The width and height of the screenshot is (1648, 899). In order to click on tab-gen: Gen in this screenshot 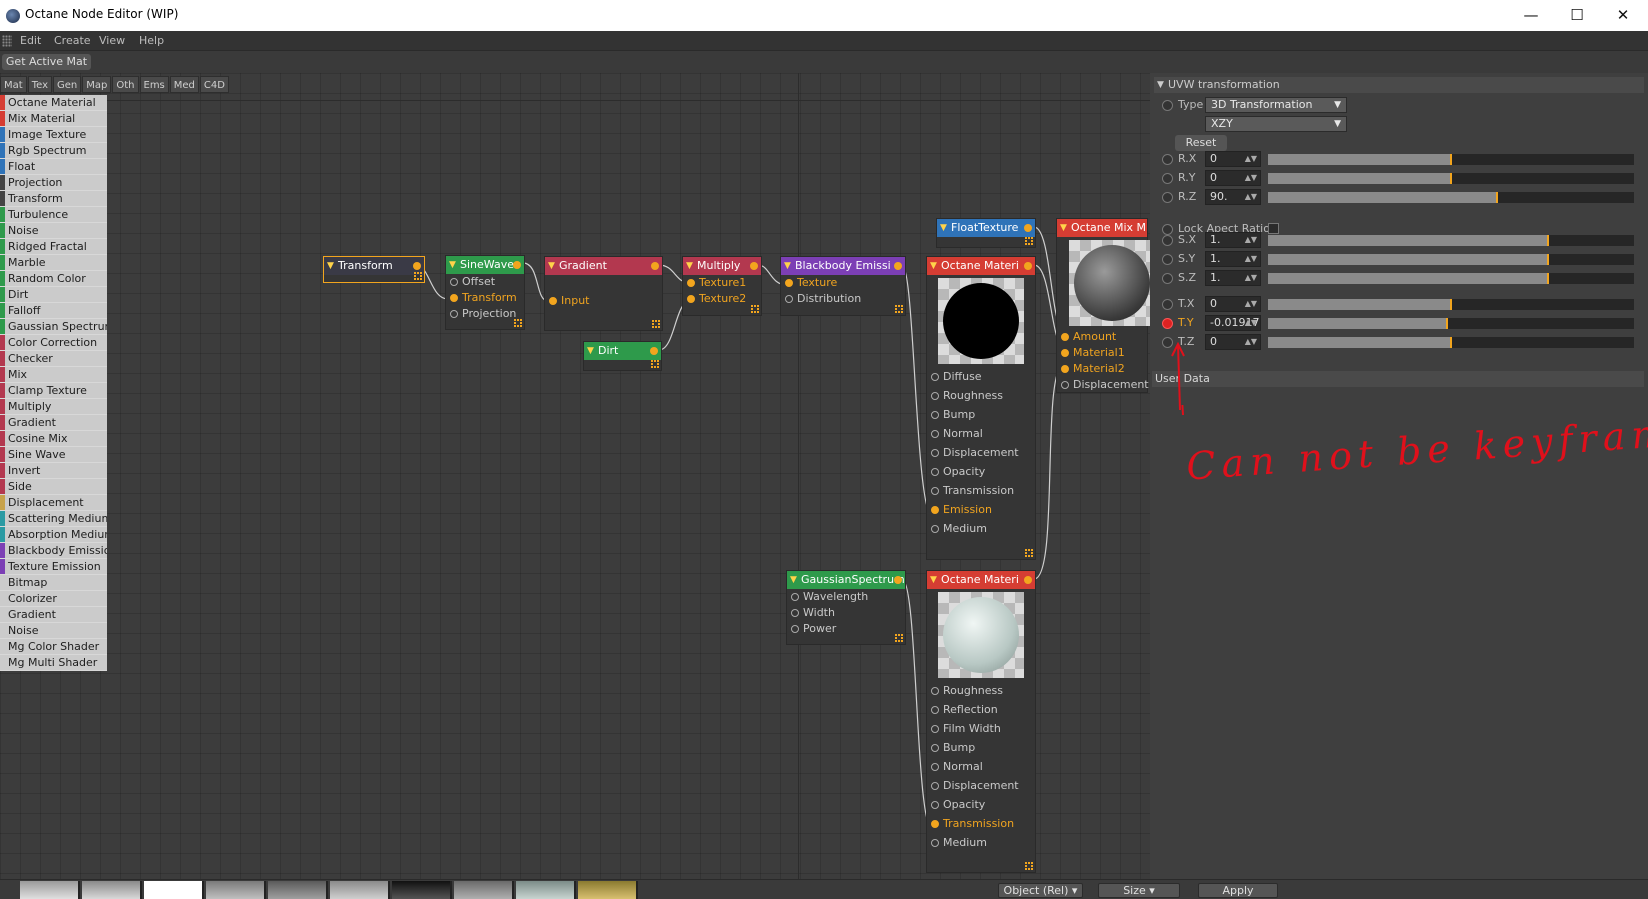, I will do `click(67, 84)`.